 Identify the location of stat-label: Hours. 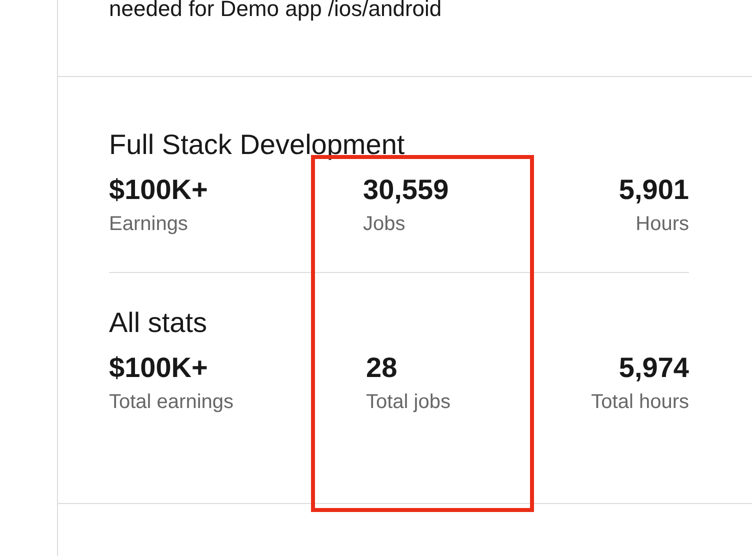
(662, 224).